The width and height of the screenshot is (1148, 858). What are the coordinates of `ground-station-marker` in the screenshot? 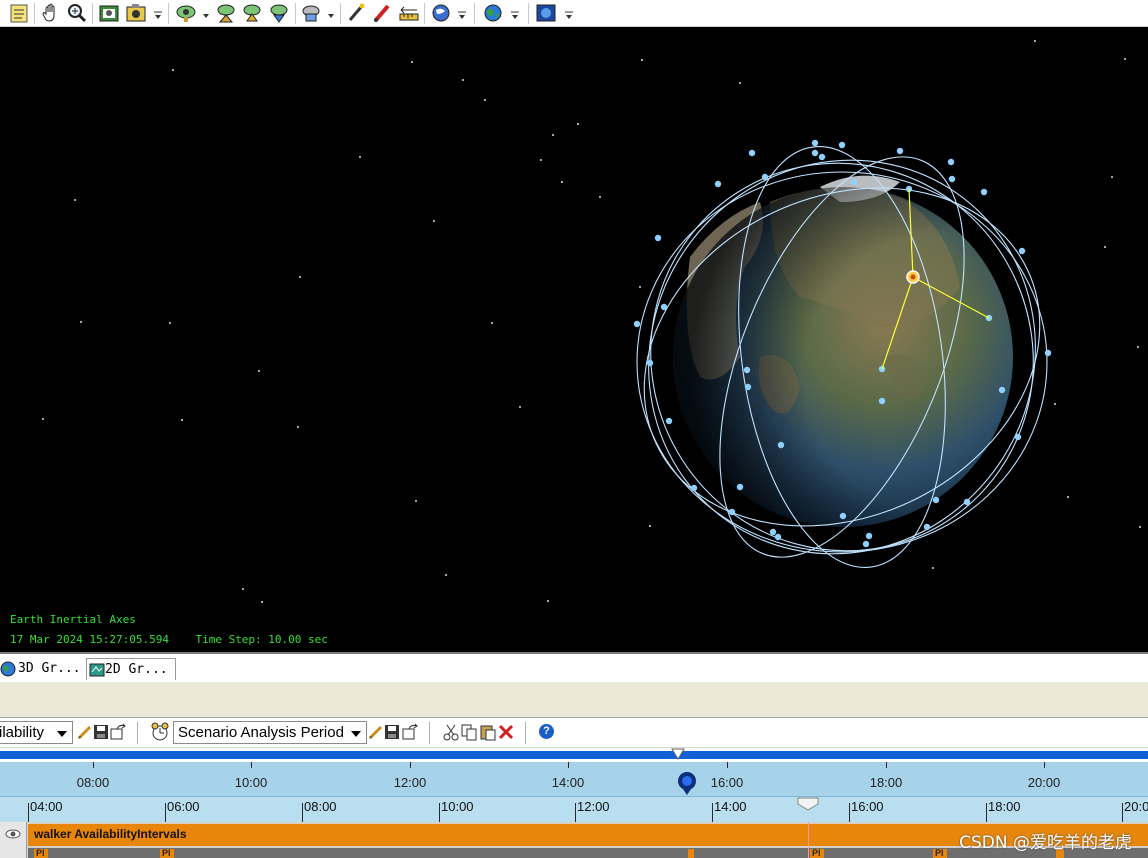 It's located at (913, 277).